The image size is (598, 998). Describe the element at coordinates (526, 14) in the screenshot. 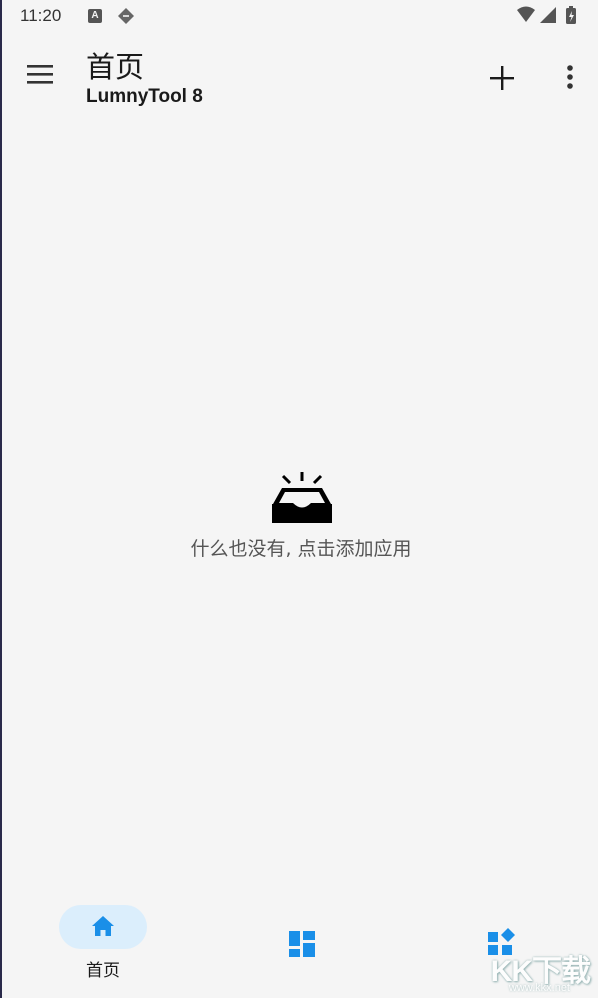

I see `wifi-icon` at that location.